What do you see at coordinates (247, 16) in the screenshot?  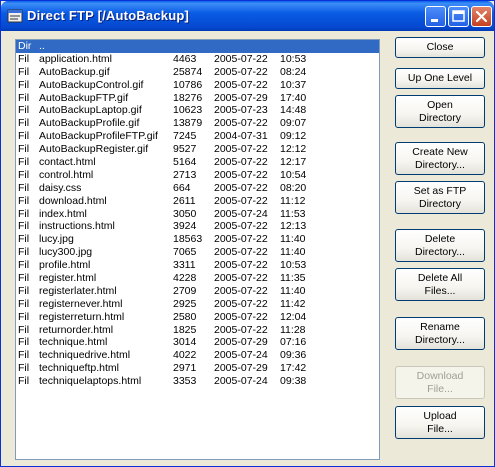 I see `title-bar: Direct FTP [/AutoBackup]` at bounding box center [247, 16].